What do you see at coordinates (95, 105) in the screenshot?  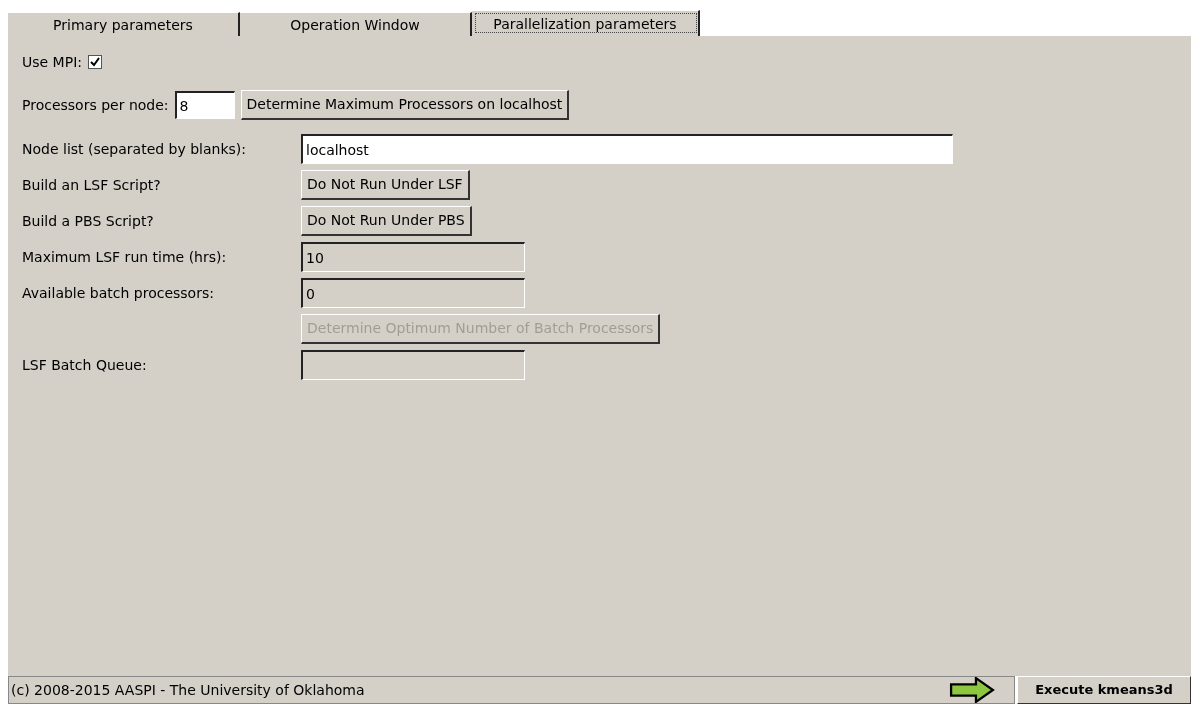 I see `field-label: Processors per node:` at bounding box center [95, 105].